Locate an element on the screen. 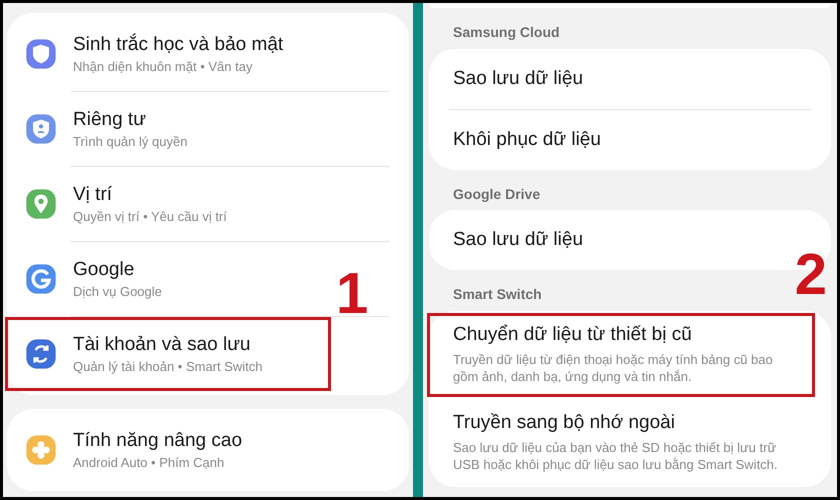  settings-item: Google Dịch vụ Google is located at coordinates (168, 279).